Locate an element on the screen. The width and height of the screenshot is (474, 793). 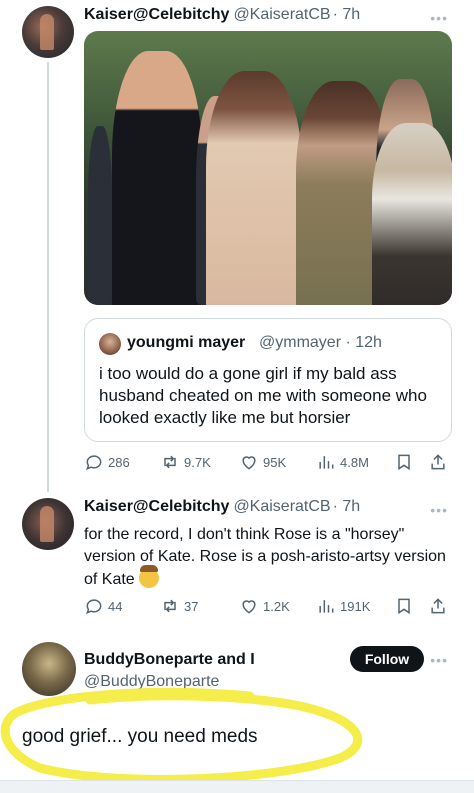
repost-button: 9.7K is located at coordinates (185, 462).